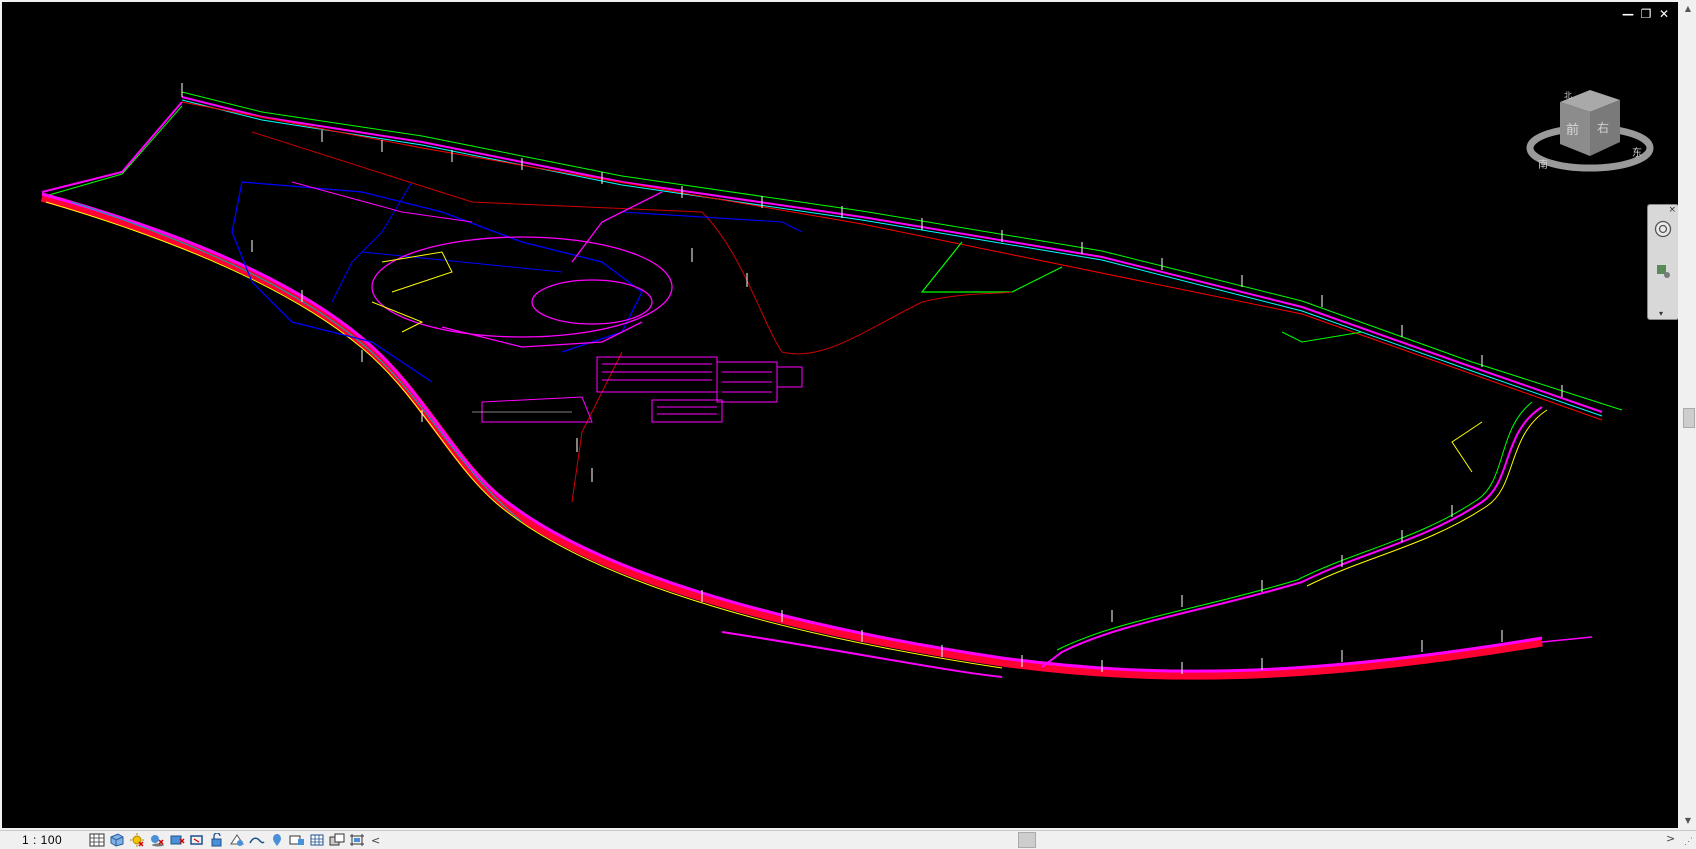 The image size is (1696, 849). What do you see at coordinates (1663, 271) in the screenshot?
I see `zoom-region-icon` at bounding box center [1663, 271].